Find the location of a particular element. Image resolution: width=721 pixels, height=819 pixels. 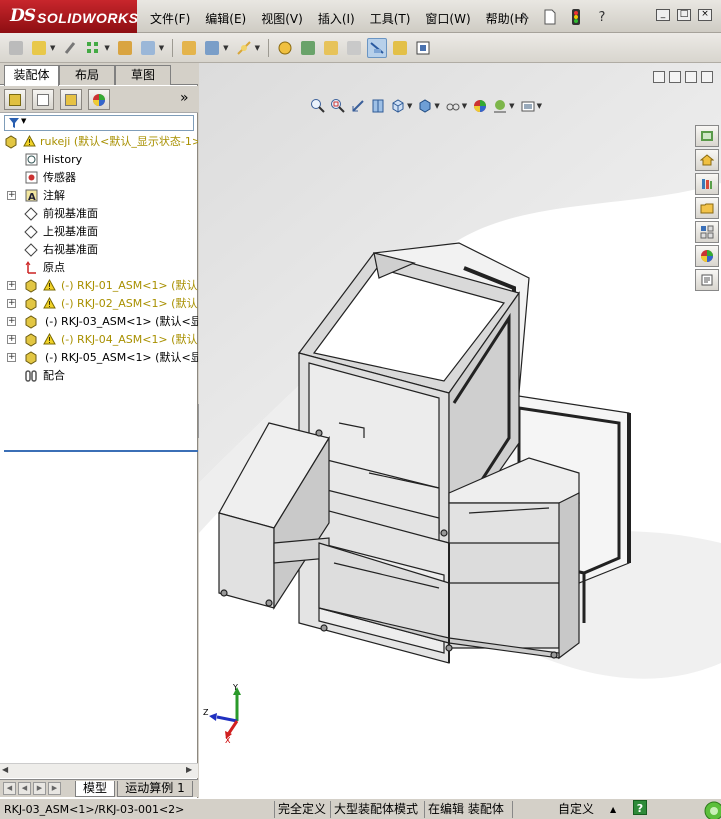

filter-icon is located at coordinates (14, 123).